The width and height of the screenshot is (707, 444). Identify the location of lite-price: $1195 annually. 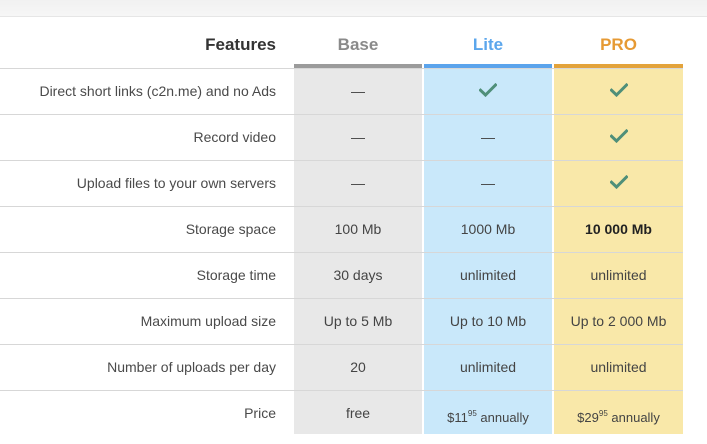
(488, 413).